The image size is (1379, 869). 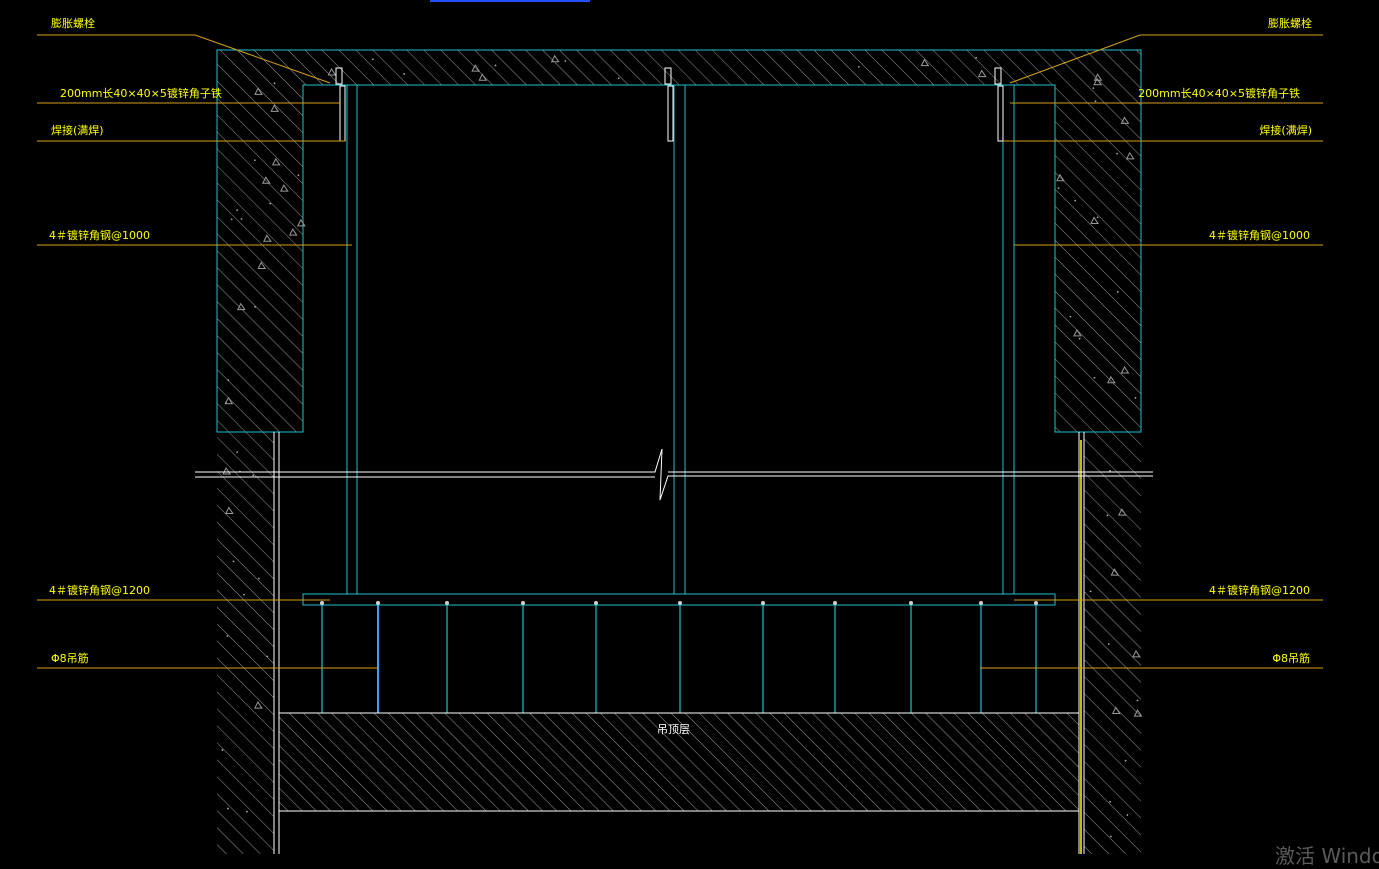 What do you see at coordinates (1290, 23) in the screenshot?
I see `label-expansion-bolt-right: 膨胀螺栓` at bounding box center [1290, 23].